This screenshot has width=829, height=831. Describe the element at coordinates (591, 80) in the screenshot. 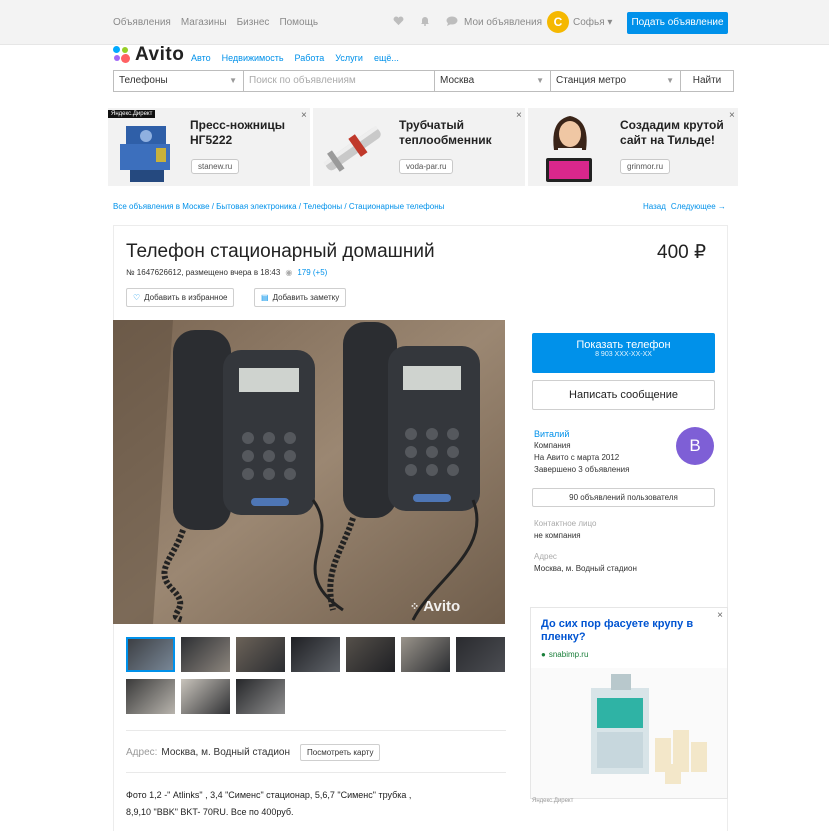

I see `metro-value: Станция метро` at that location.